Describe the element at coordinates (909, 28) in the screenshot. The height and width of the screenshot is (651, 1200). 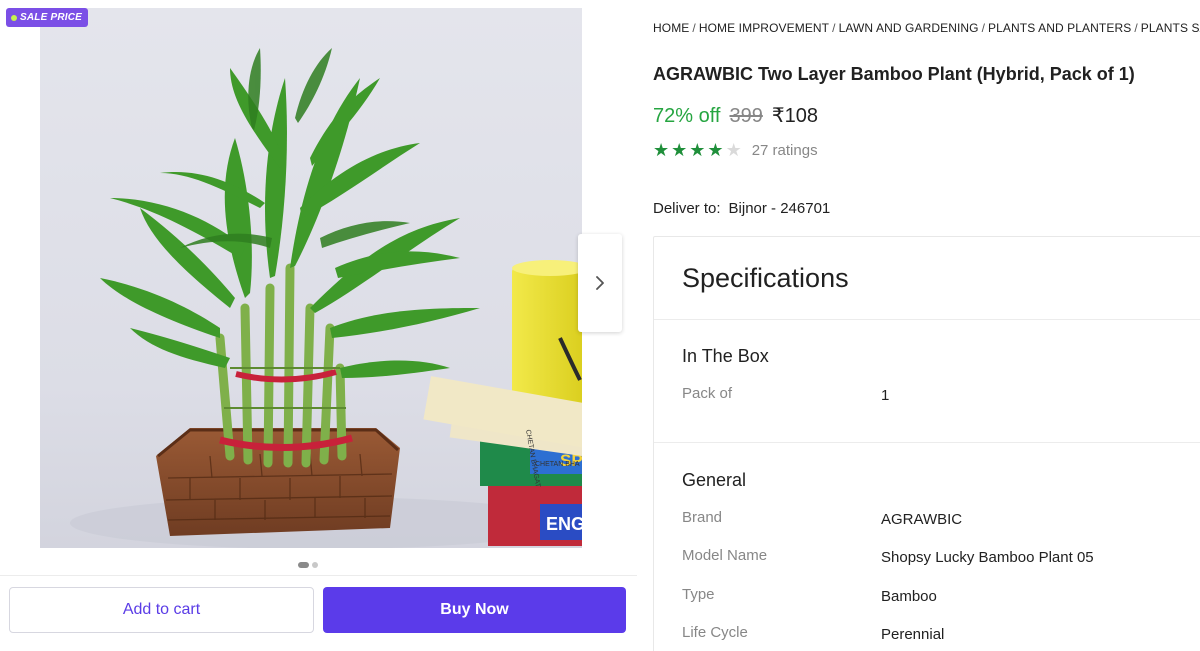
I see `breadcrumb-item: LAWN AND GARDENING` at that location.